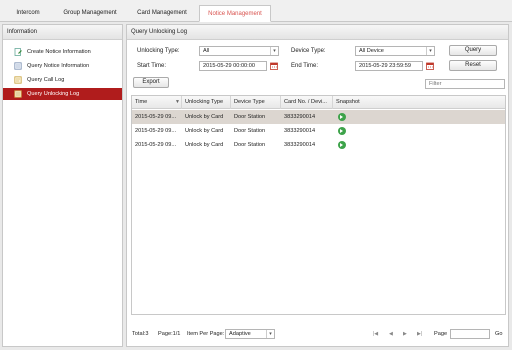  Describe the element at coordinates (53, 94) in the screenshot. I see `sidebar-item-label: Query Unlocking Log` at that location.